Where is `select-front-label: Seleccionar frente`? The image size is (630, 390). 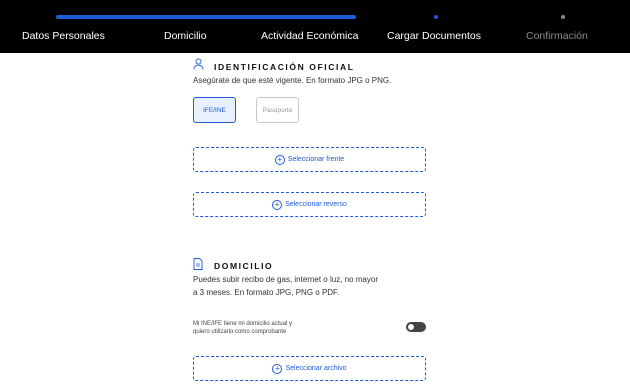 select-front-label: Seleccionar frente is located at coordinates (316, 159).